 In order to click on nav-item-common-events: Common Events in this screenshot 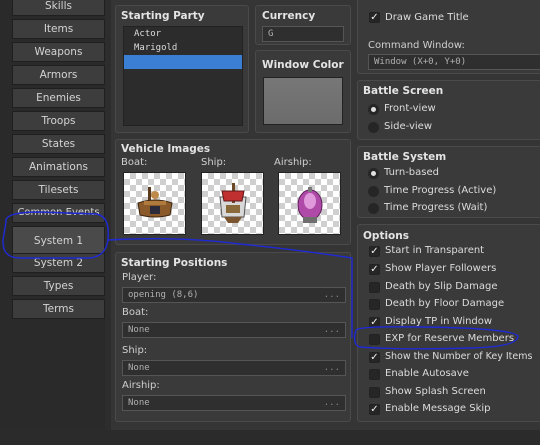, I will do `click(58, 213)`.